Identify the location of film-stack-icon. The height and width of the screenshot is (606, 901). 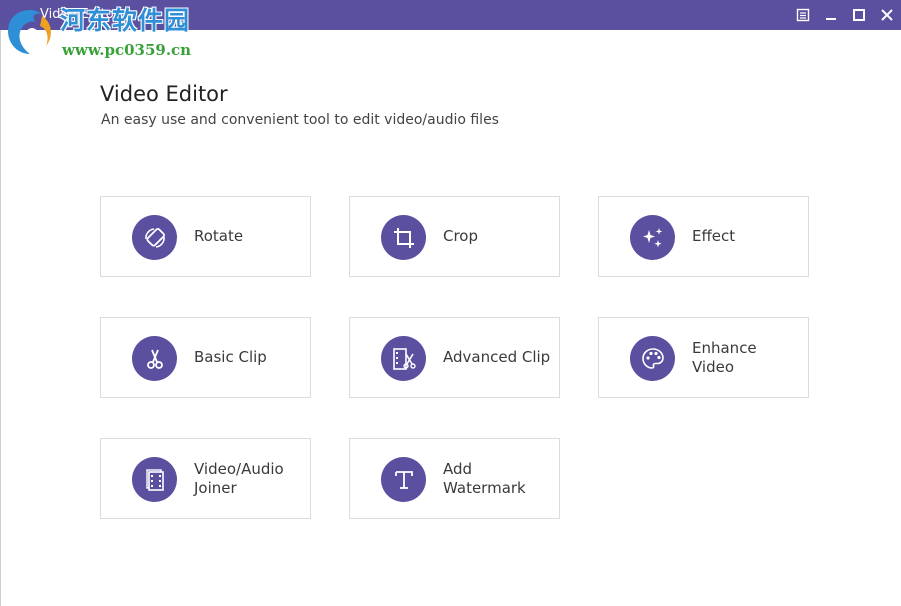
(154, 479).